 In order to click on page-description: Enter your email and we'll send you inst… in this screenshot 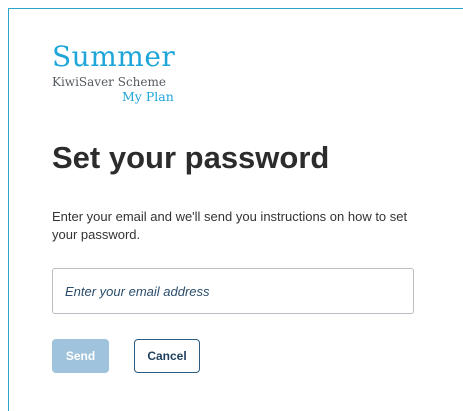, I will do `click(230, 225)`.